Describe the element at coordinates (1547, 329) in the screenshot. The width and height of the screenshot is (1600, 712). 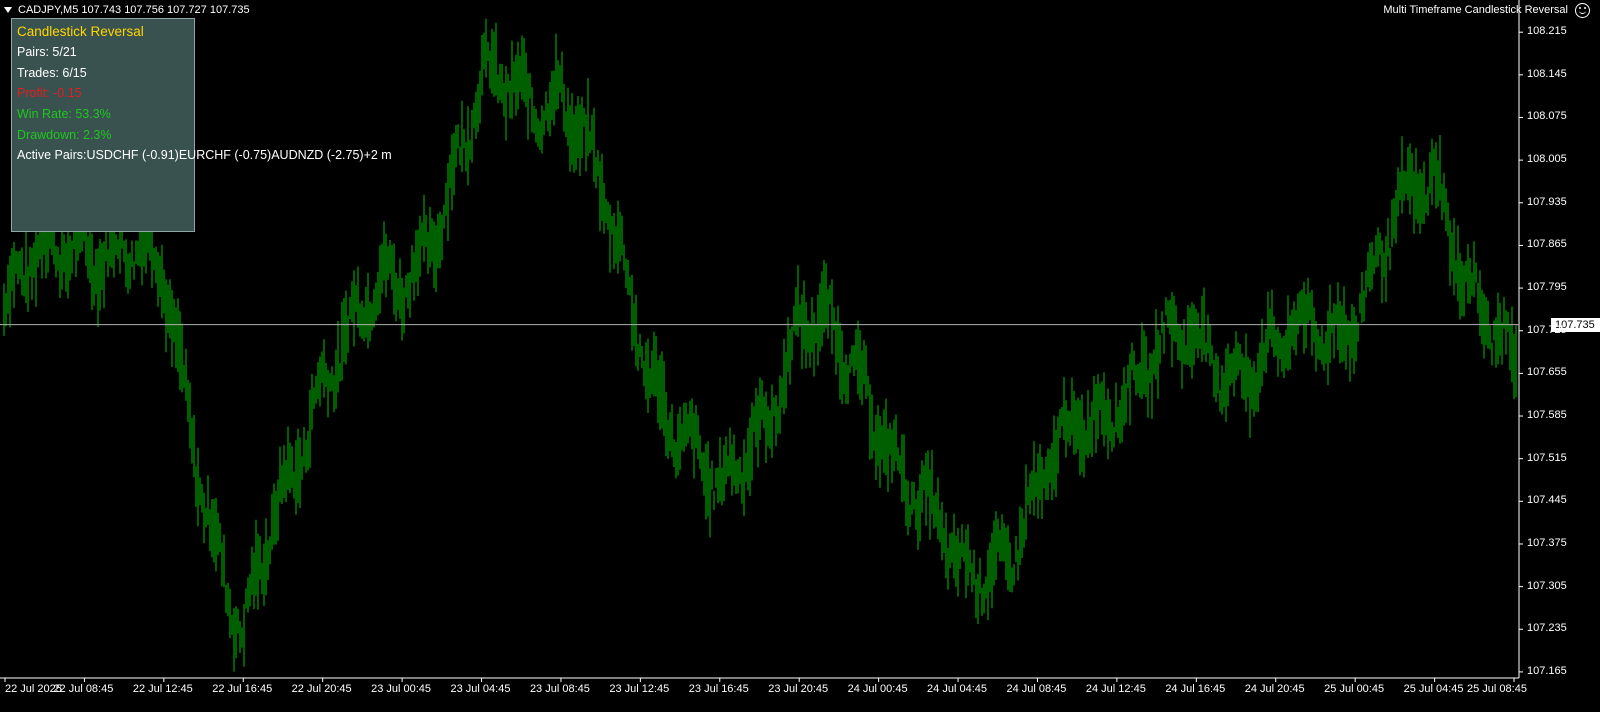
I see `price-axis-label: 107.725` at that location.